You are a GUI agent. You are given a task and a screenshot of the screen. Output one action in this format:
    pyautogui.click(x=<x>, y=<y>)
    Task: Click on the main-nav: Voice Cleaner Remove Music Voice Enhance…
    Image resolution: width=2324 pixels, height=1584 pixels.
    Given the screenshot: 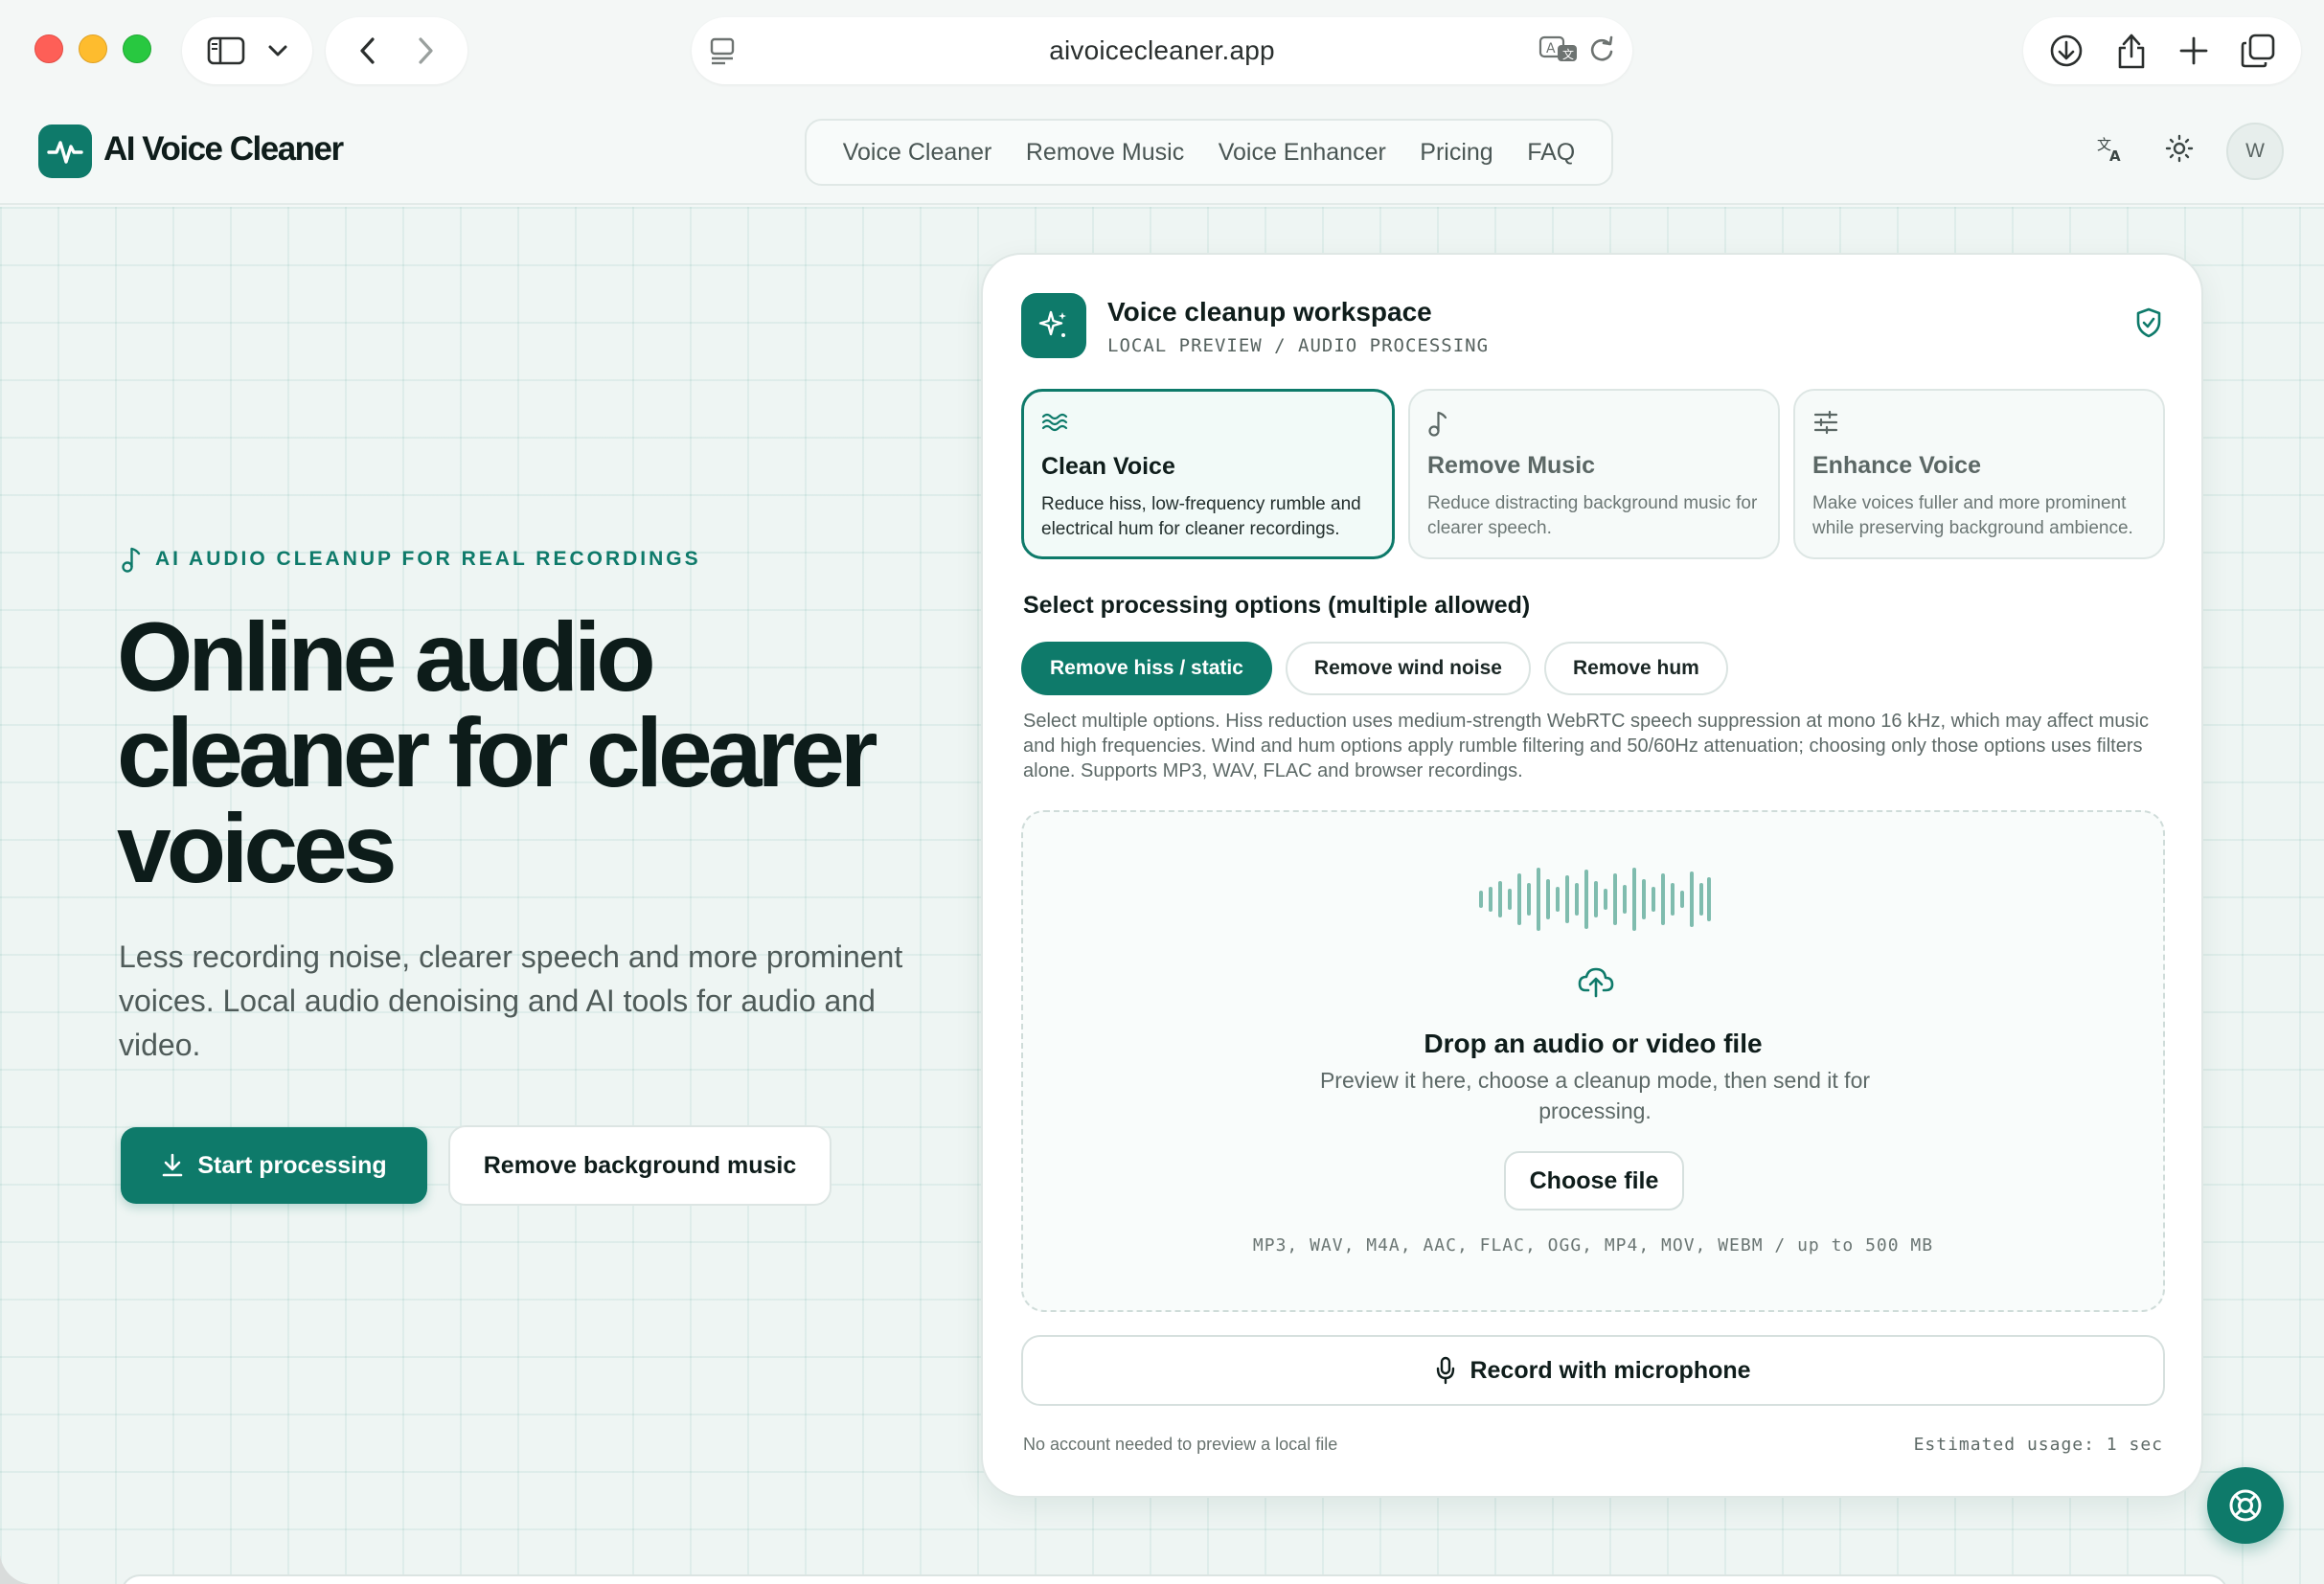 What is the action you would take?
    pyautogui.click(x=1209, y=152)
    